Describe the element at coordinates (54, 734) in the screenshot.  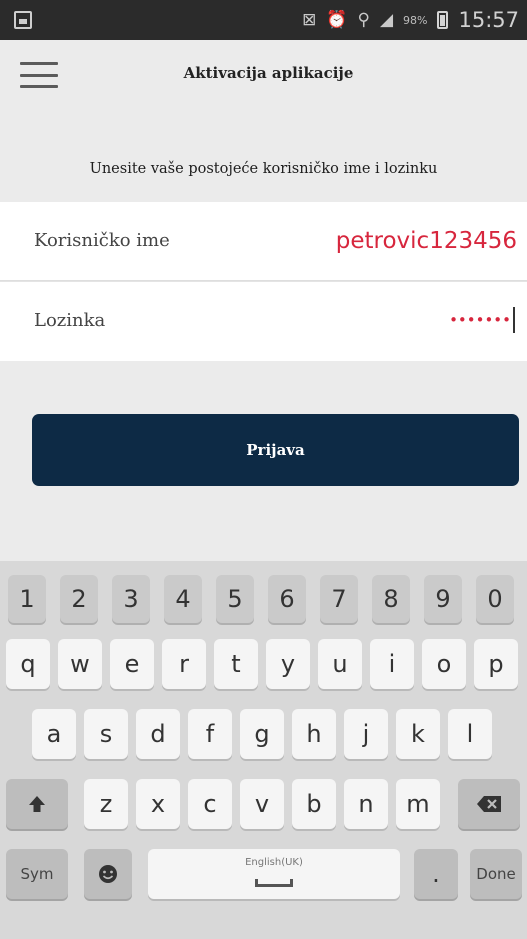
I see `key-a: a` at that location.